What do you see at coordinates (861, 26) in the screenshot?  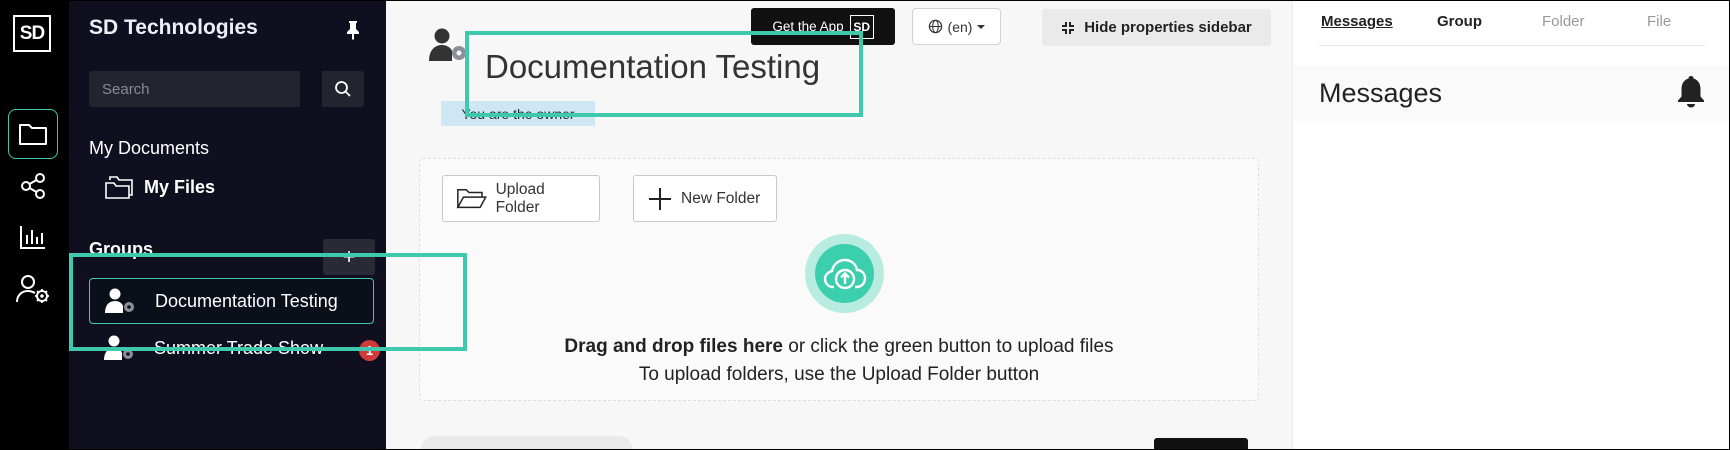 I see `app-logo-small: SD` at bounding box center [861, 26].